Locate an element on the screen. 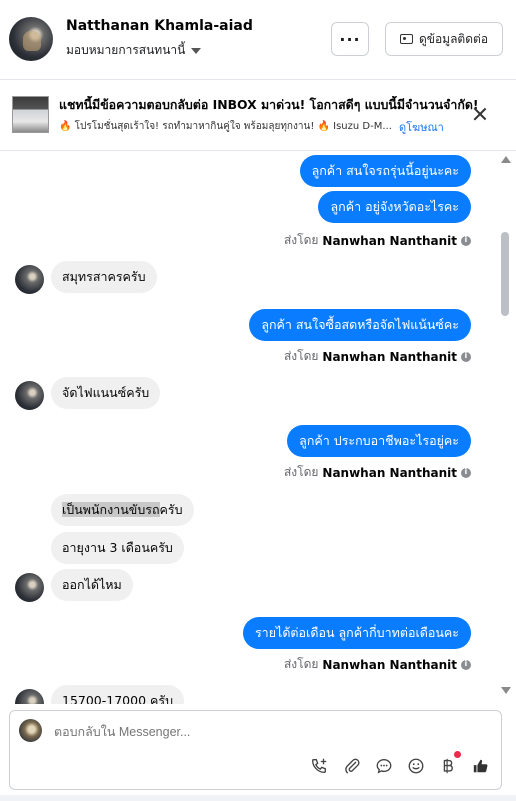 The image size is (516, 801). call-add-icon is located at coordinates (319, 766).